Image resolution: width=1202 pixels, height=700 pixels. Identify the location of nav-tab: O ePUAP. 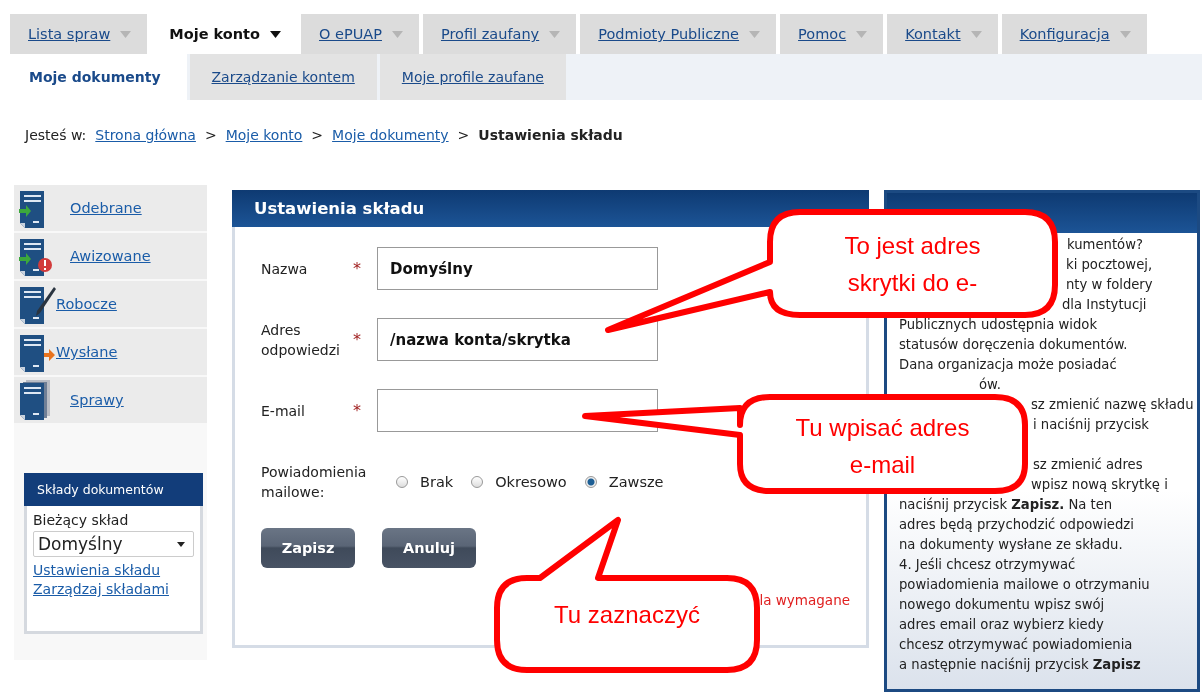
(360, 34).